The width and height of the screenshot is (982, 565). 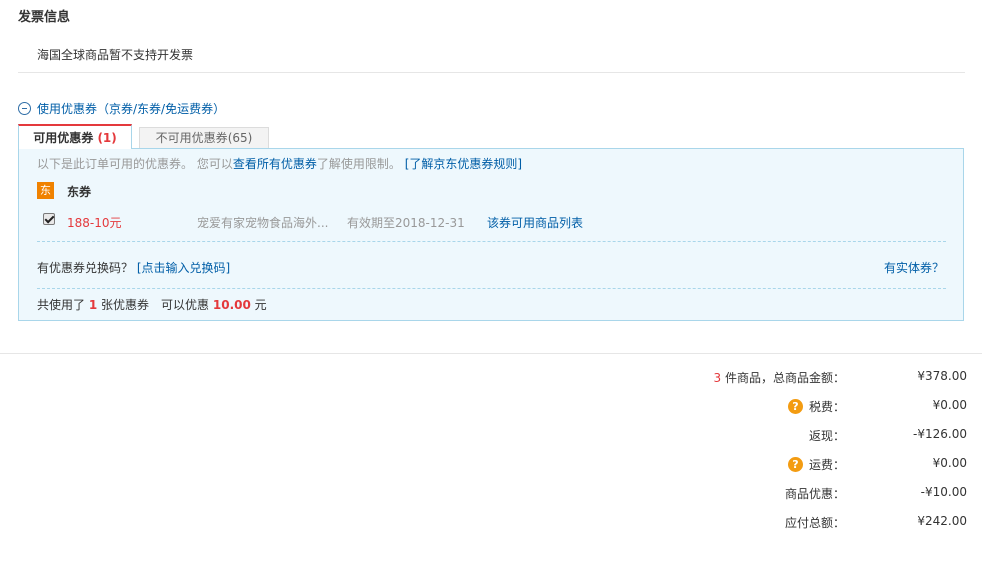 I want to click on tab-unavailable-coupons: 不可用优惠券(65), so click(x=204, y=137).